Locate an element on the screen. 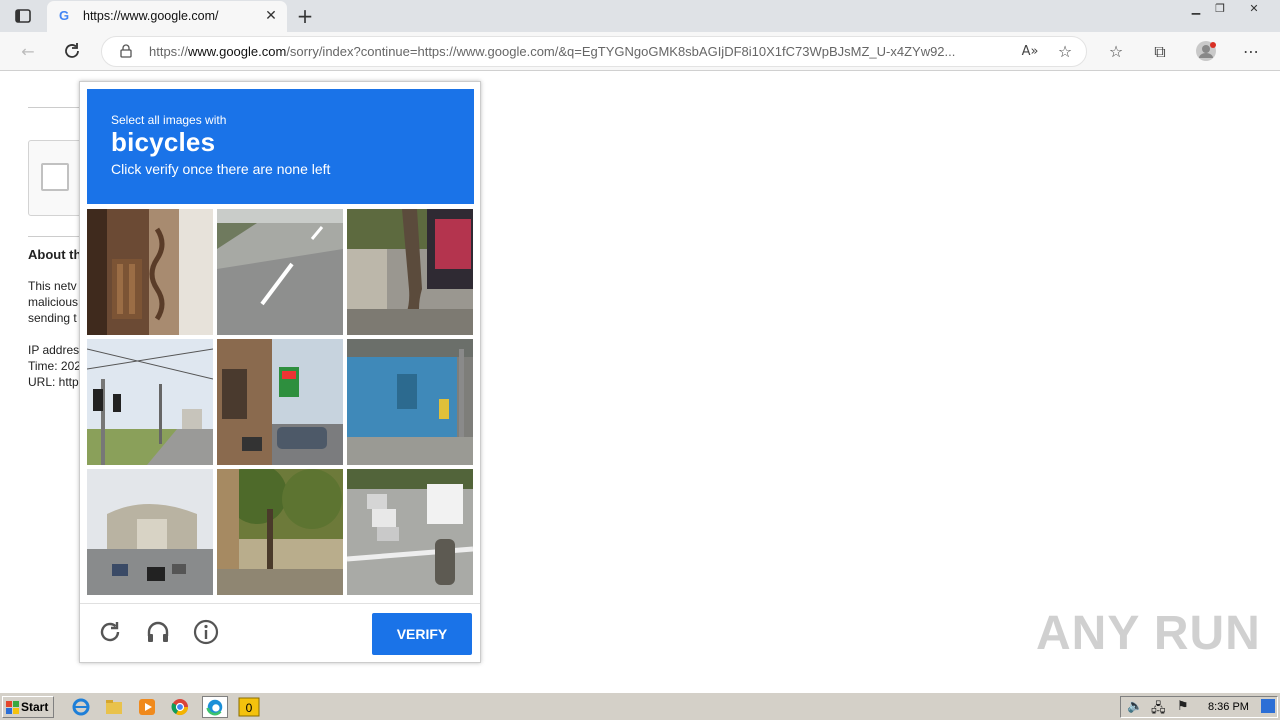 The height and width of the screenshot is (721, 1280). info-line: URL: http is located at coordinates (53, 382).